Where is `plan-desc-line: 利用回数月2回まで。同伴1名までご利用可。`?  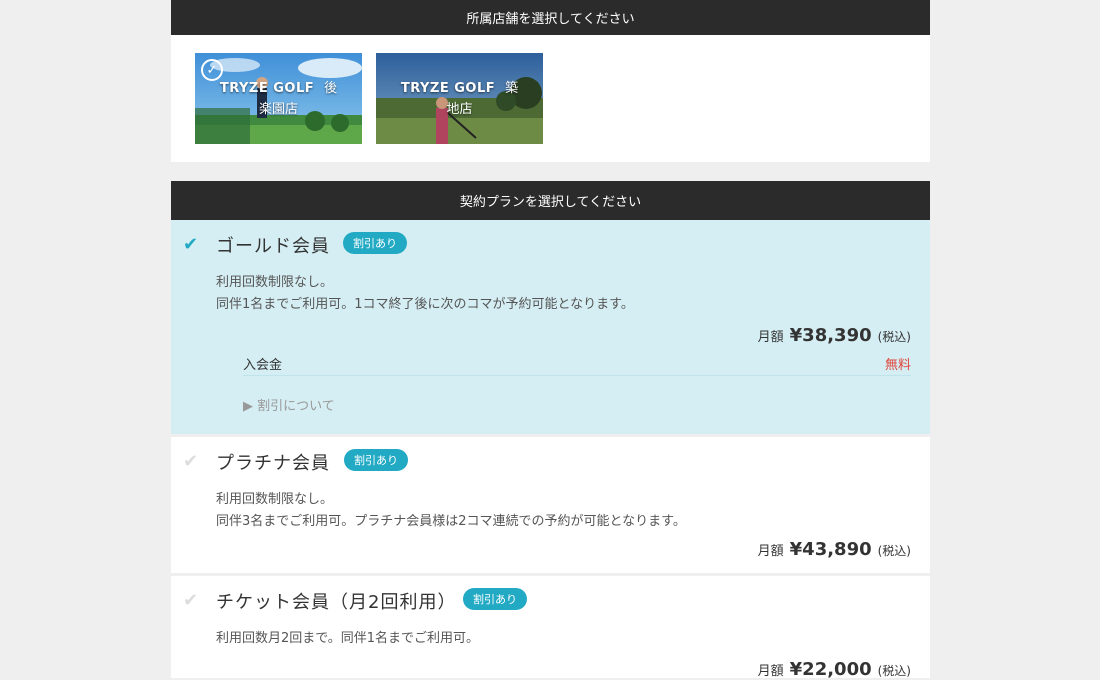
plan-desc-line: 利用回数月2回まで。同伴1名までご利用可。 is located at coordinates (348, 638).